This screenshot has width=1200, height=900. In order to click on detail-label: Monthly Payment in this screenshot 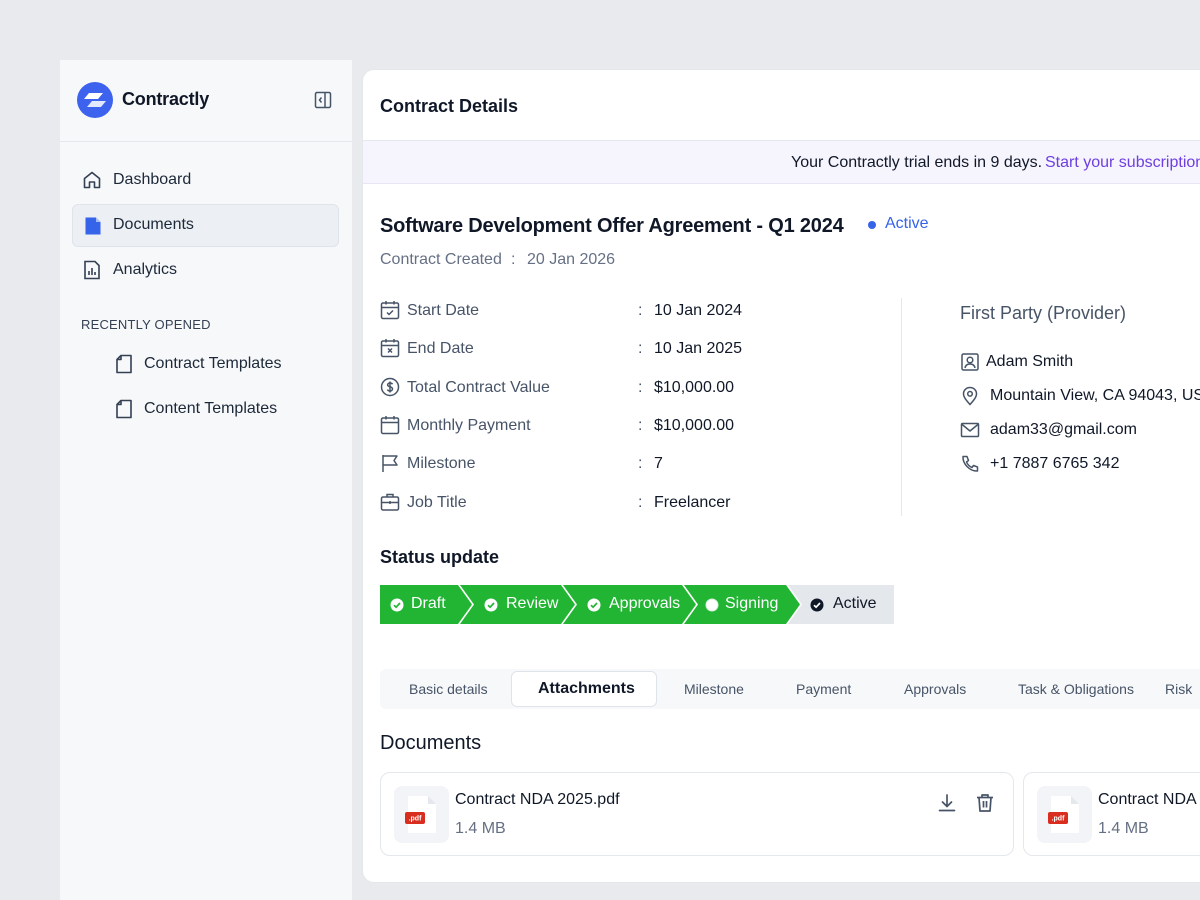, I will do `click(469, 425)`.